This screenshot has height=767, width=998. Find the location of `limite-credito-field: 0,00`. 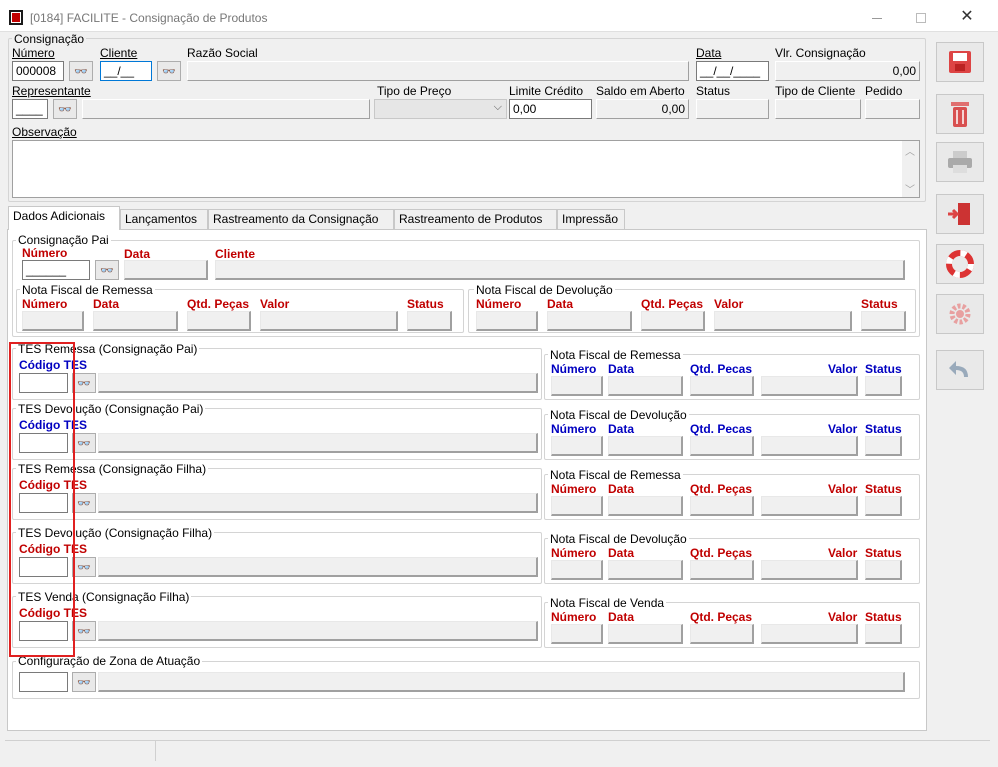

limite-credito-field: 0,00 is located at coordinates (550, 109).